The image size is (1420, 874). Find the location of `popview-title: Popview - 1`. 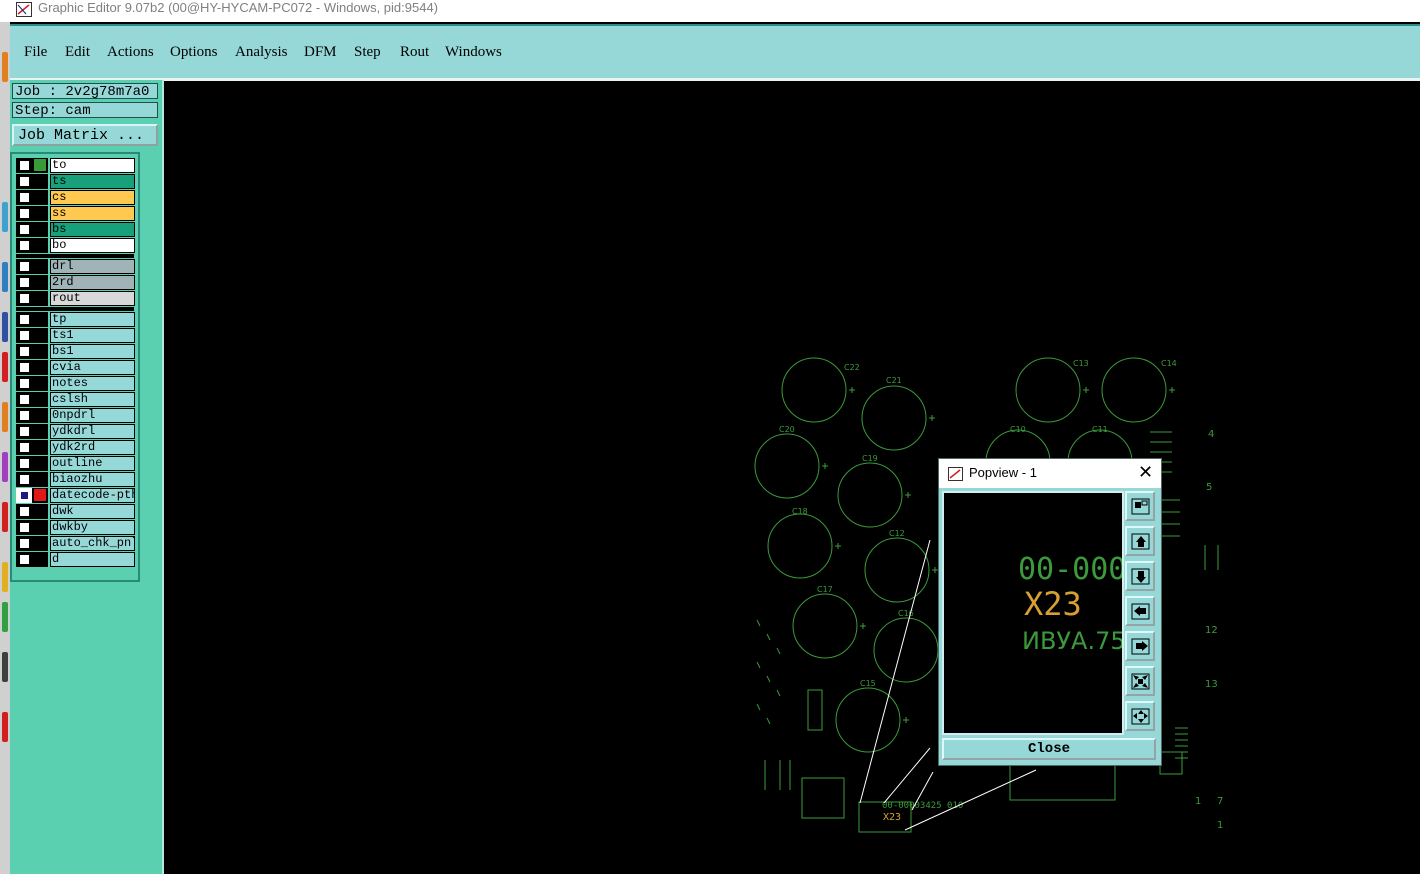

popview-title: Popview - 1 is located at coordinates (1003, 472).